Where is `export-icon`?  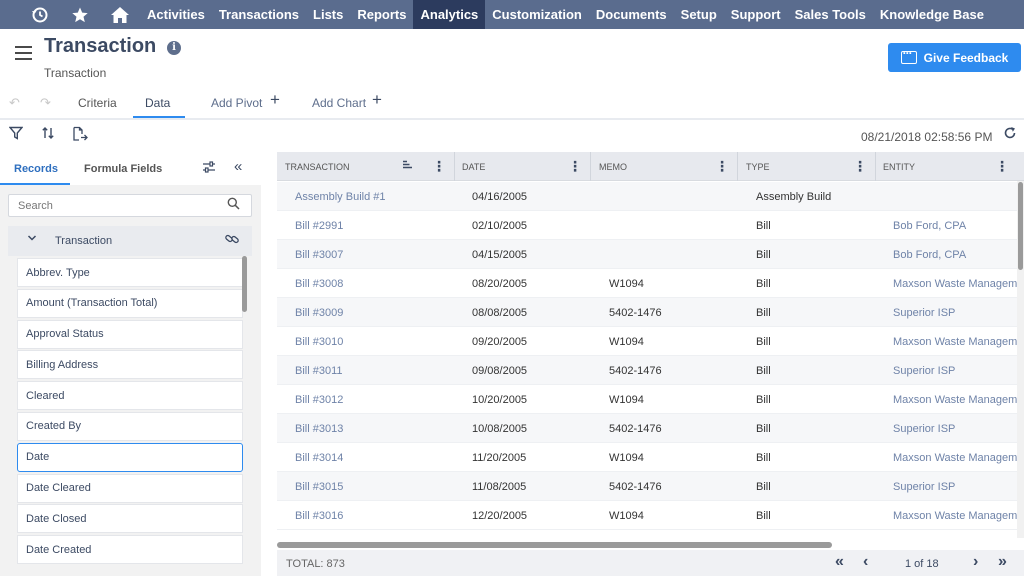
export-icon is located at coordinates (80, 136).